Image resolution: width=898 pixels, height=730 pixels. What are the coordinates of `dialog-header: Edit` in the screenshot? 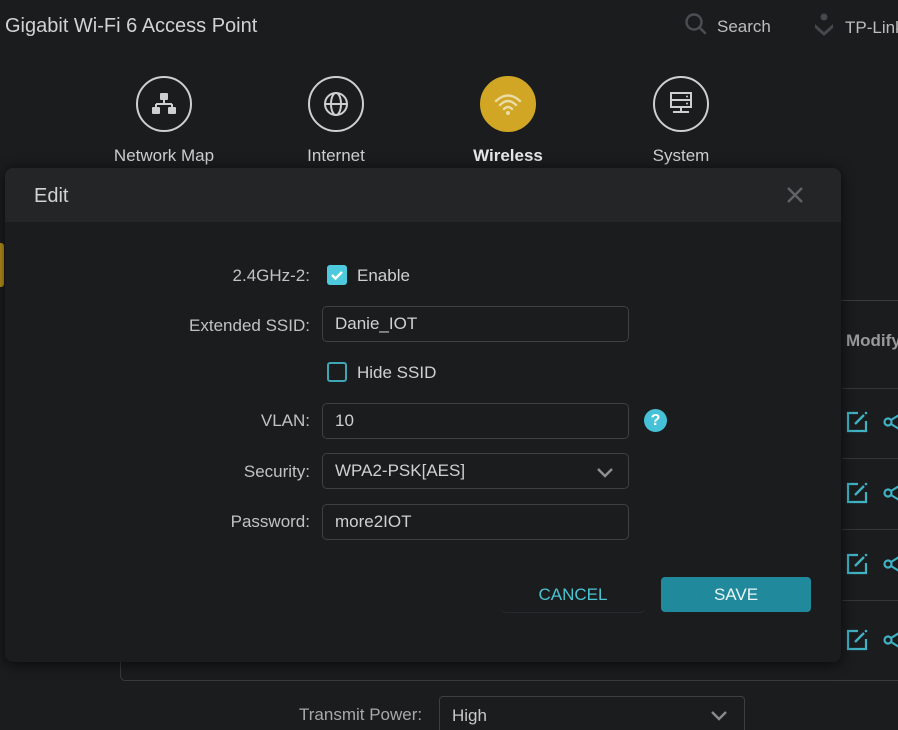 It's located at (423, 195).